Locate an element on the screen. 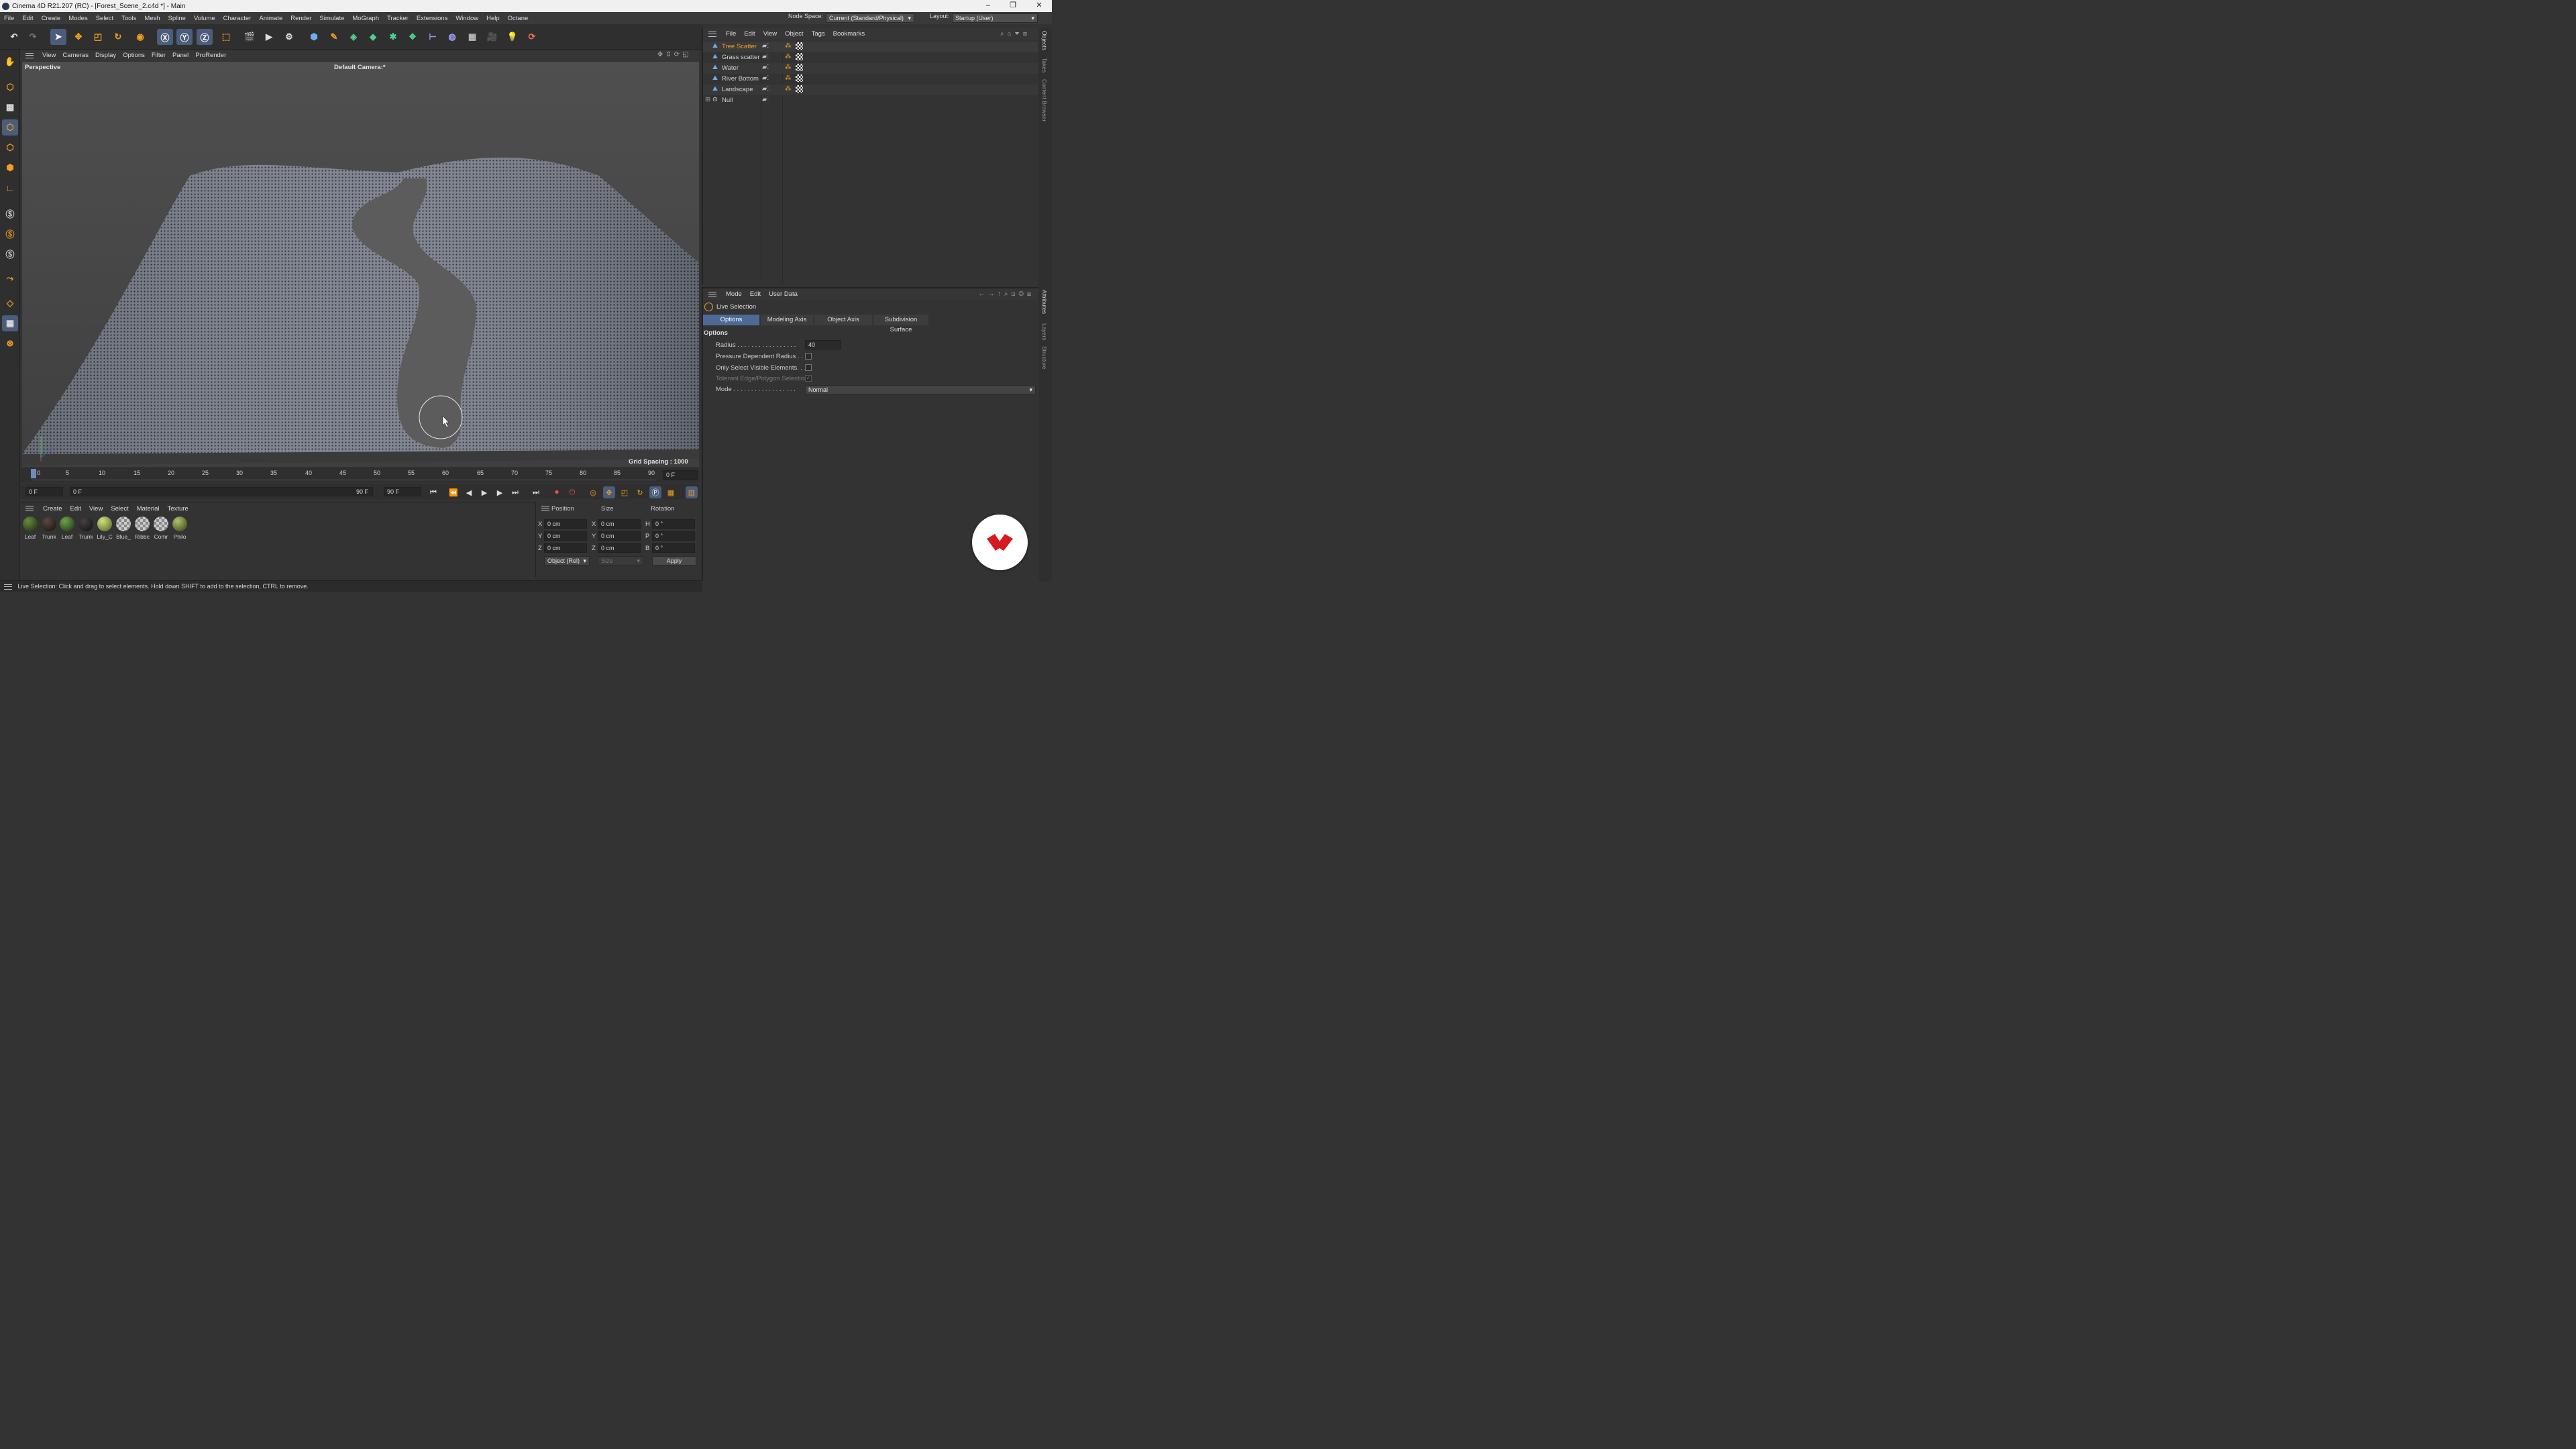 This screenshot has width=2576, height=1449. snap-icon: ⤳ is located at coordinates (10, 278).